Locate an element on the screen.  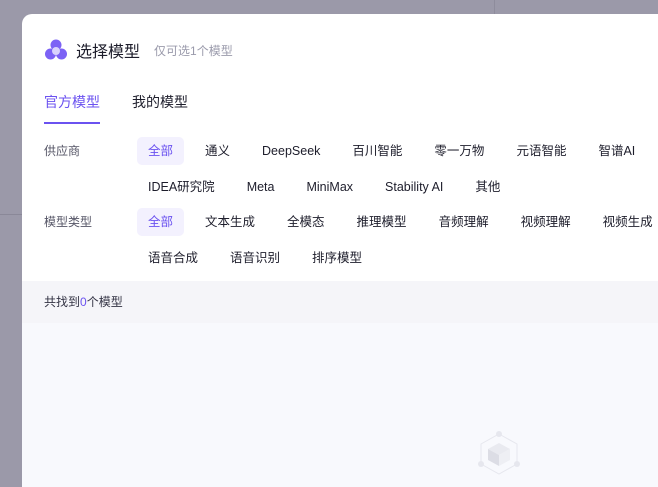
type-option: 语音识别 is located at coordinates (255, 258).